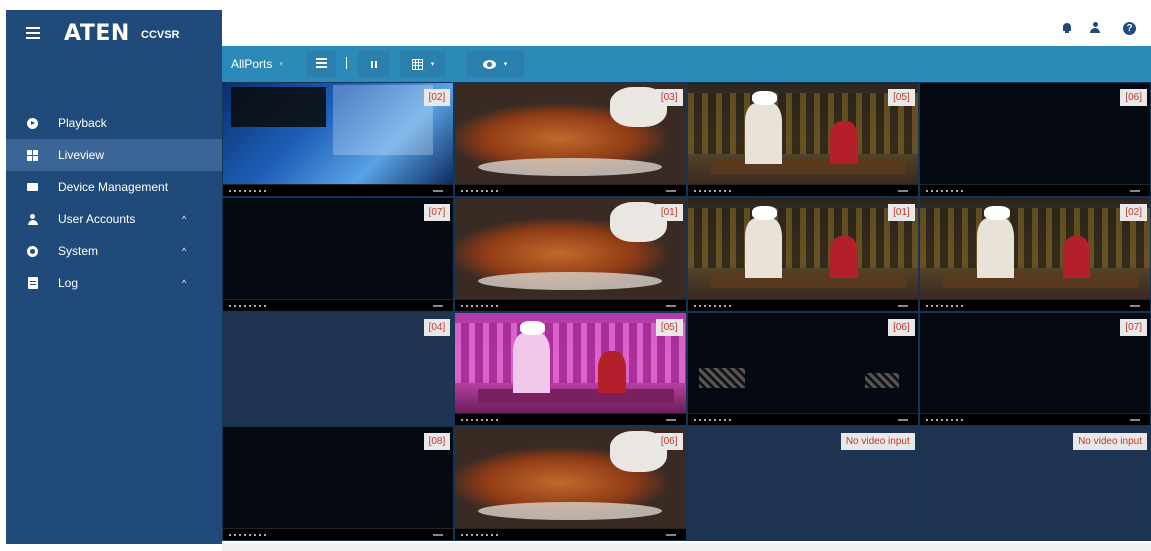 This screenshot has width=1151, height=551. What do you see at coordinates (32, 251) in the screenshot?
I see `gear-icon` at bounding box center [32, 251].